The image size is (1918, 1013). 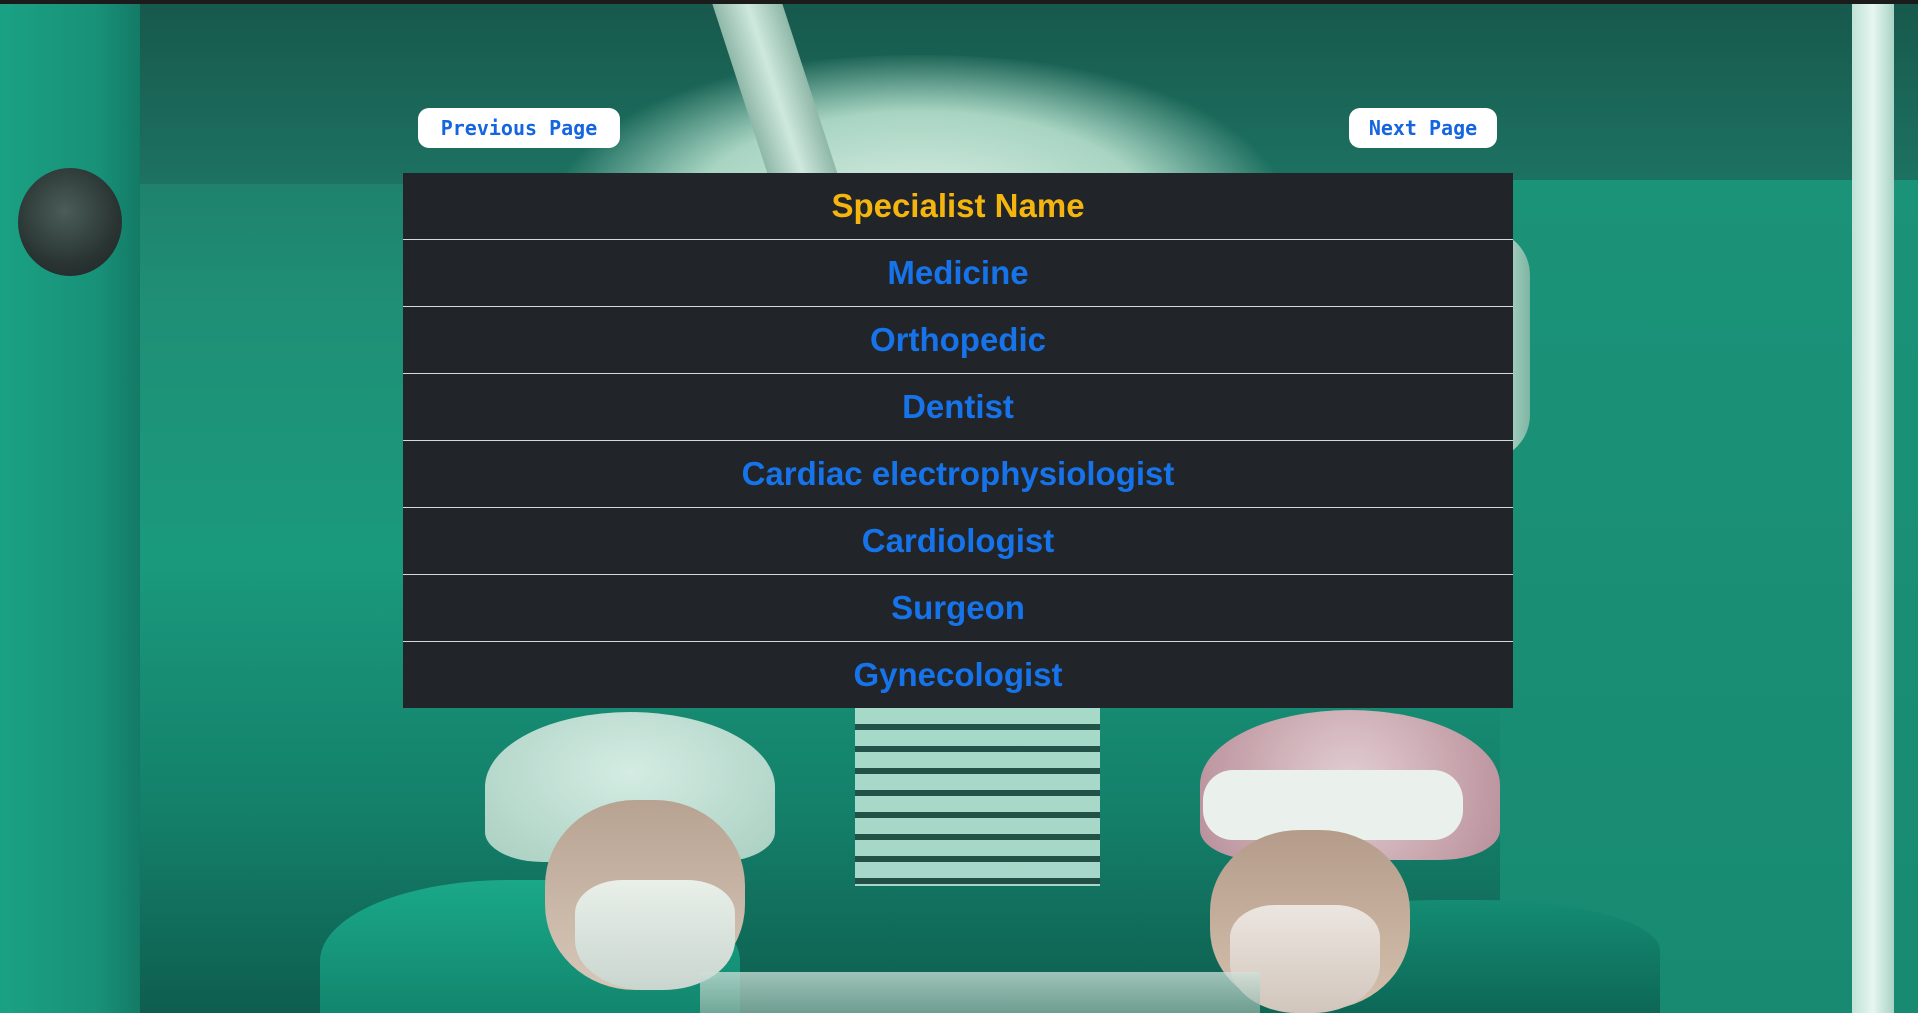 I want to click on specialist-dentist: Dentist, so click(x=958, y=407).